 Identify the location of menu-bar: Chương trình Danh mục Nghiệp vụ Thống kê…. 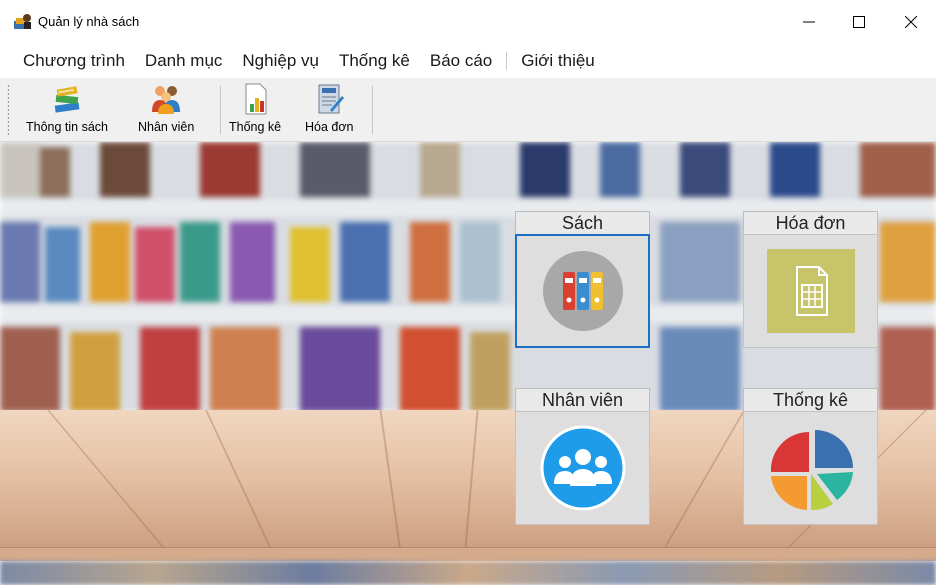
(468, 61).